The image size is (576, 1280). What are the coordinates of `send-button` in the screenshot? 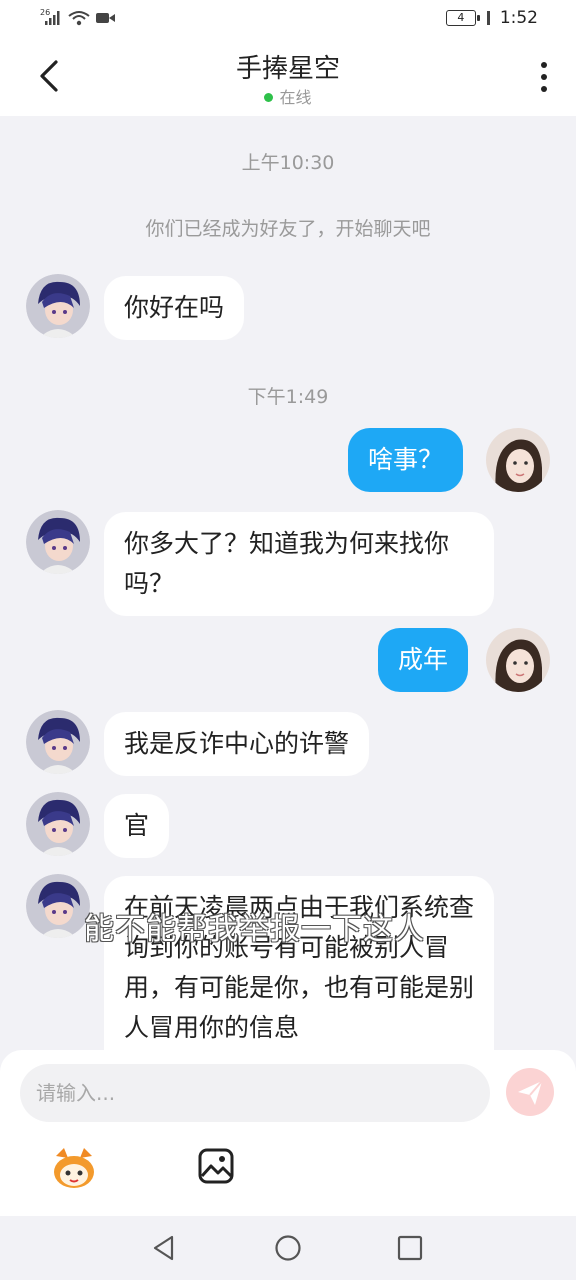 It's located at (530, 1092).